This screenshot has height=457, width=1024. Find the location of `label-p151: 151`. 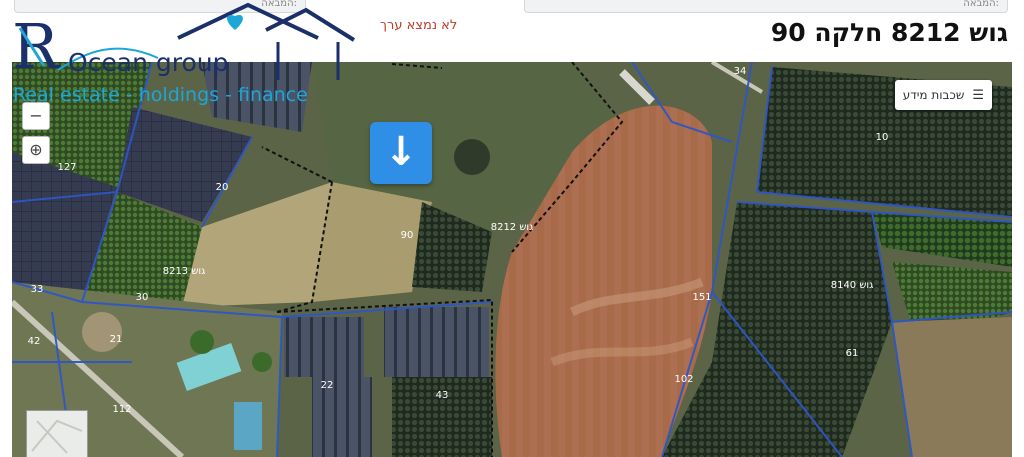

label-p151: 151 is located at coordinates (701, 297).